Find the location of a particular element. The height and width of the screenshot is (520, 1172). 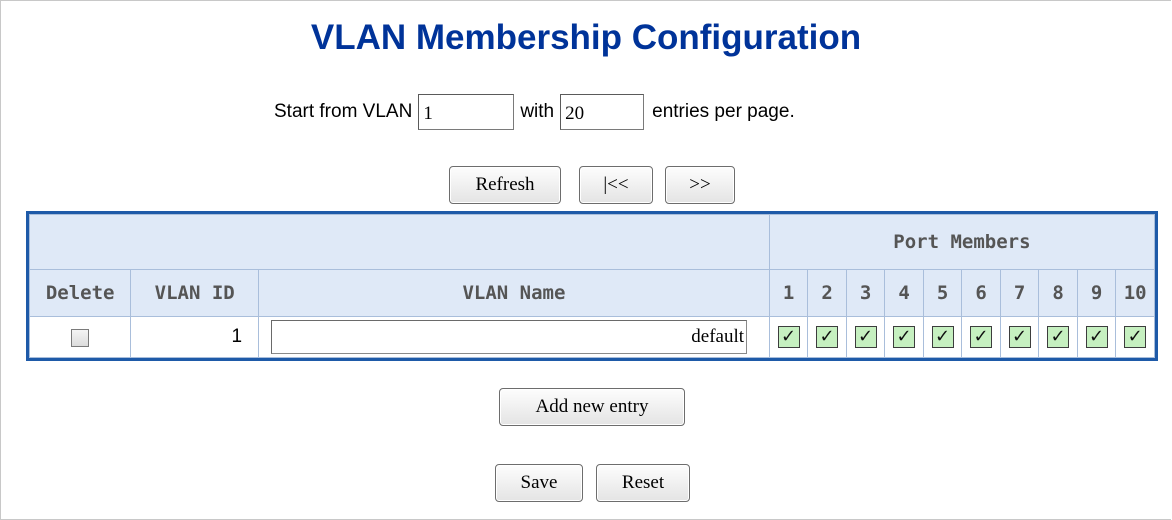

port-8-member-cell: ✓ is located at coordinates (1058, 337).